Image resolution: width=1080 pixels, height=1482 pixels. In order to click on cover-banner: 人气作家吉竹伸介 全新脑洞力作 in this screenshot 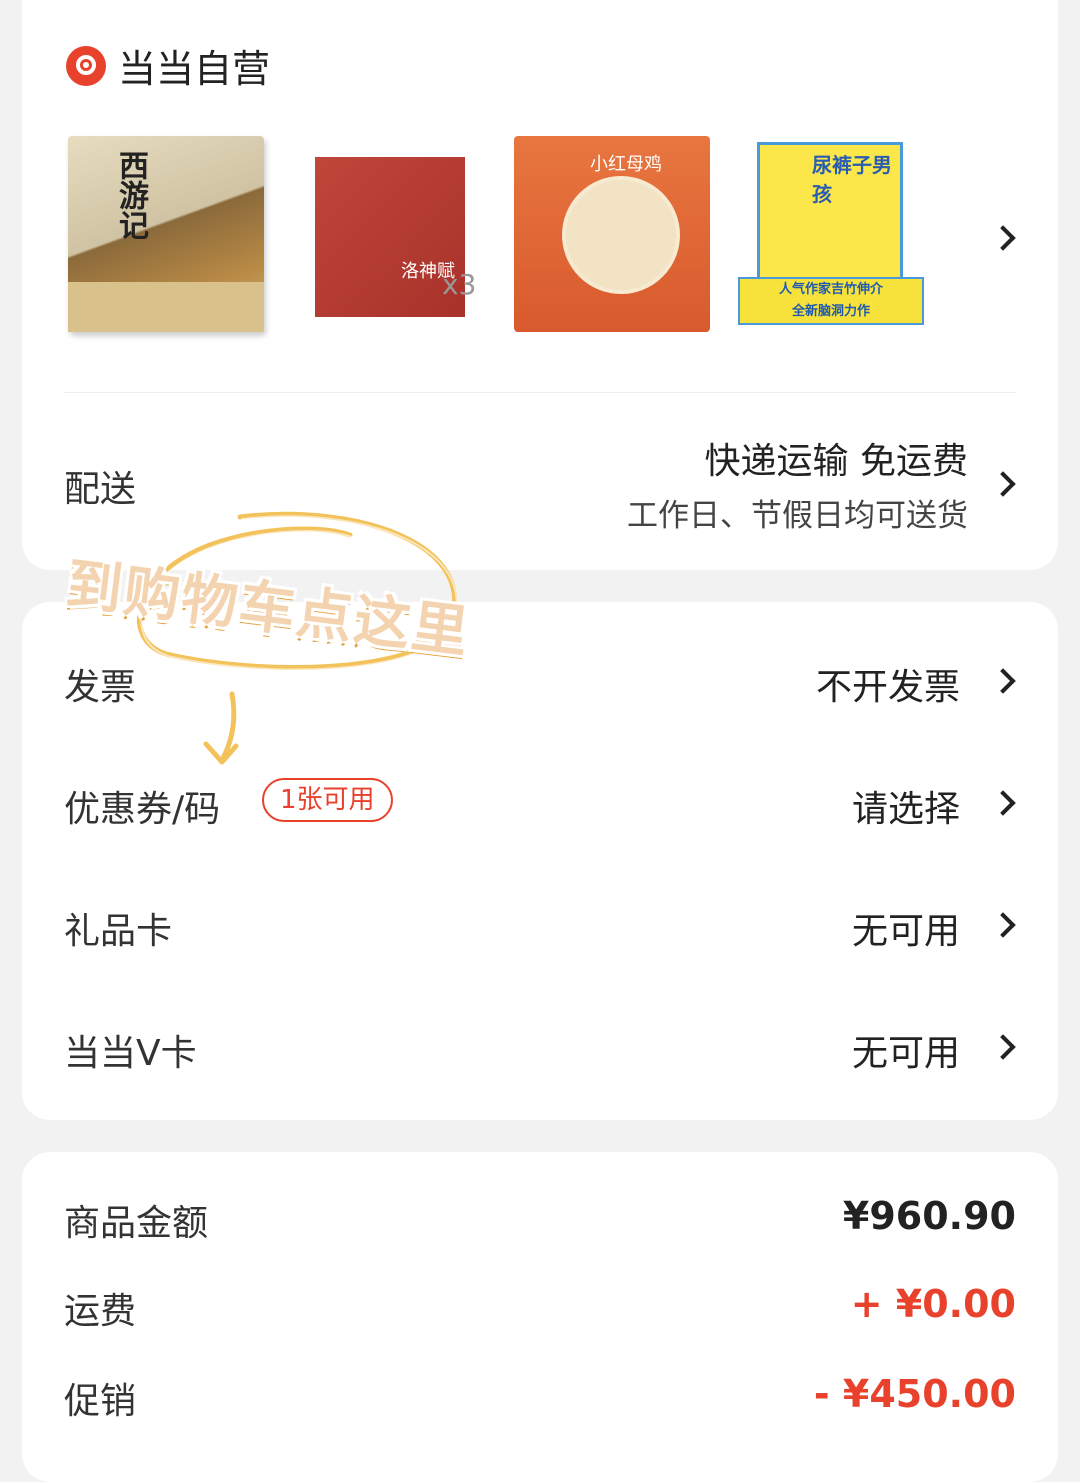, I will do `click(831, 301)`.